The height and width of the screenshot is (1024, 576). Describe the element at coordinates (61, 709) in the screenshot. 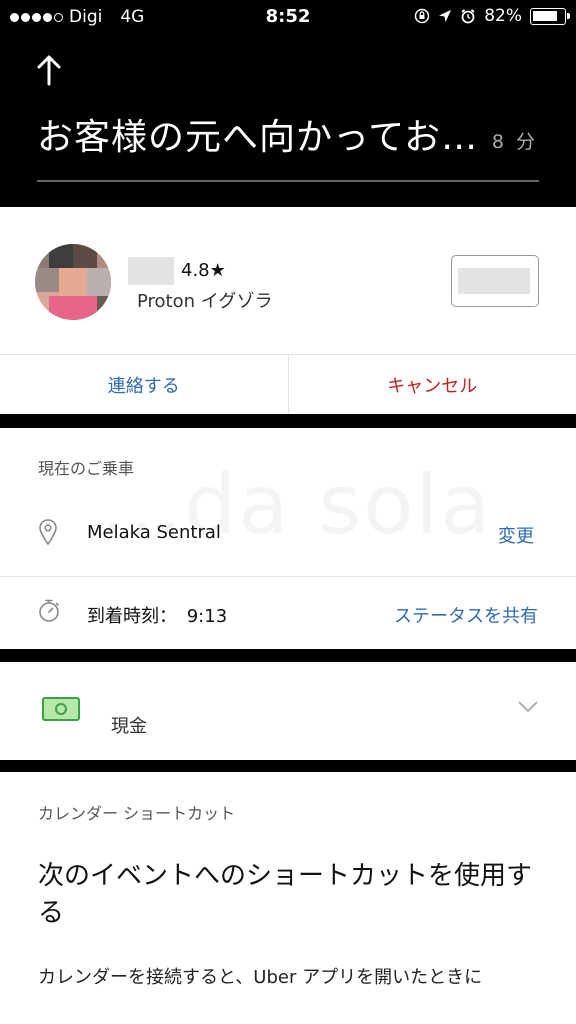

I see `cash-icon` at that location.